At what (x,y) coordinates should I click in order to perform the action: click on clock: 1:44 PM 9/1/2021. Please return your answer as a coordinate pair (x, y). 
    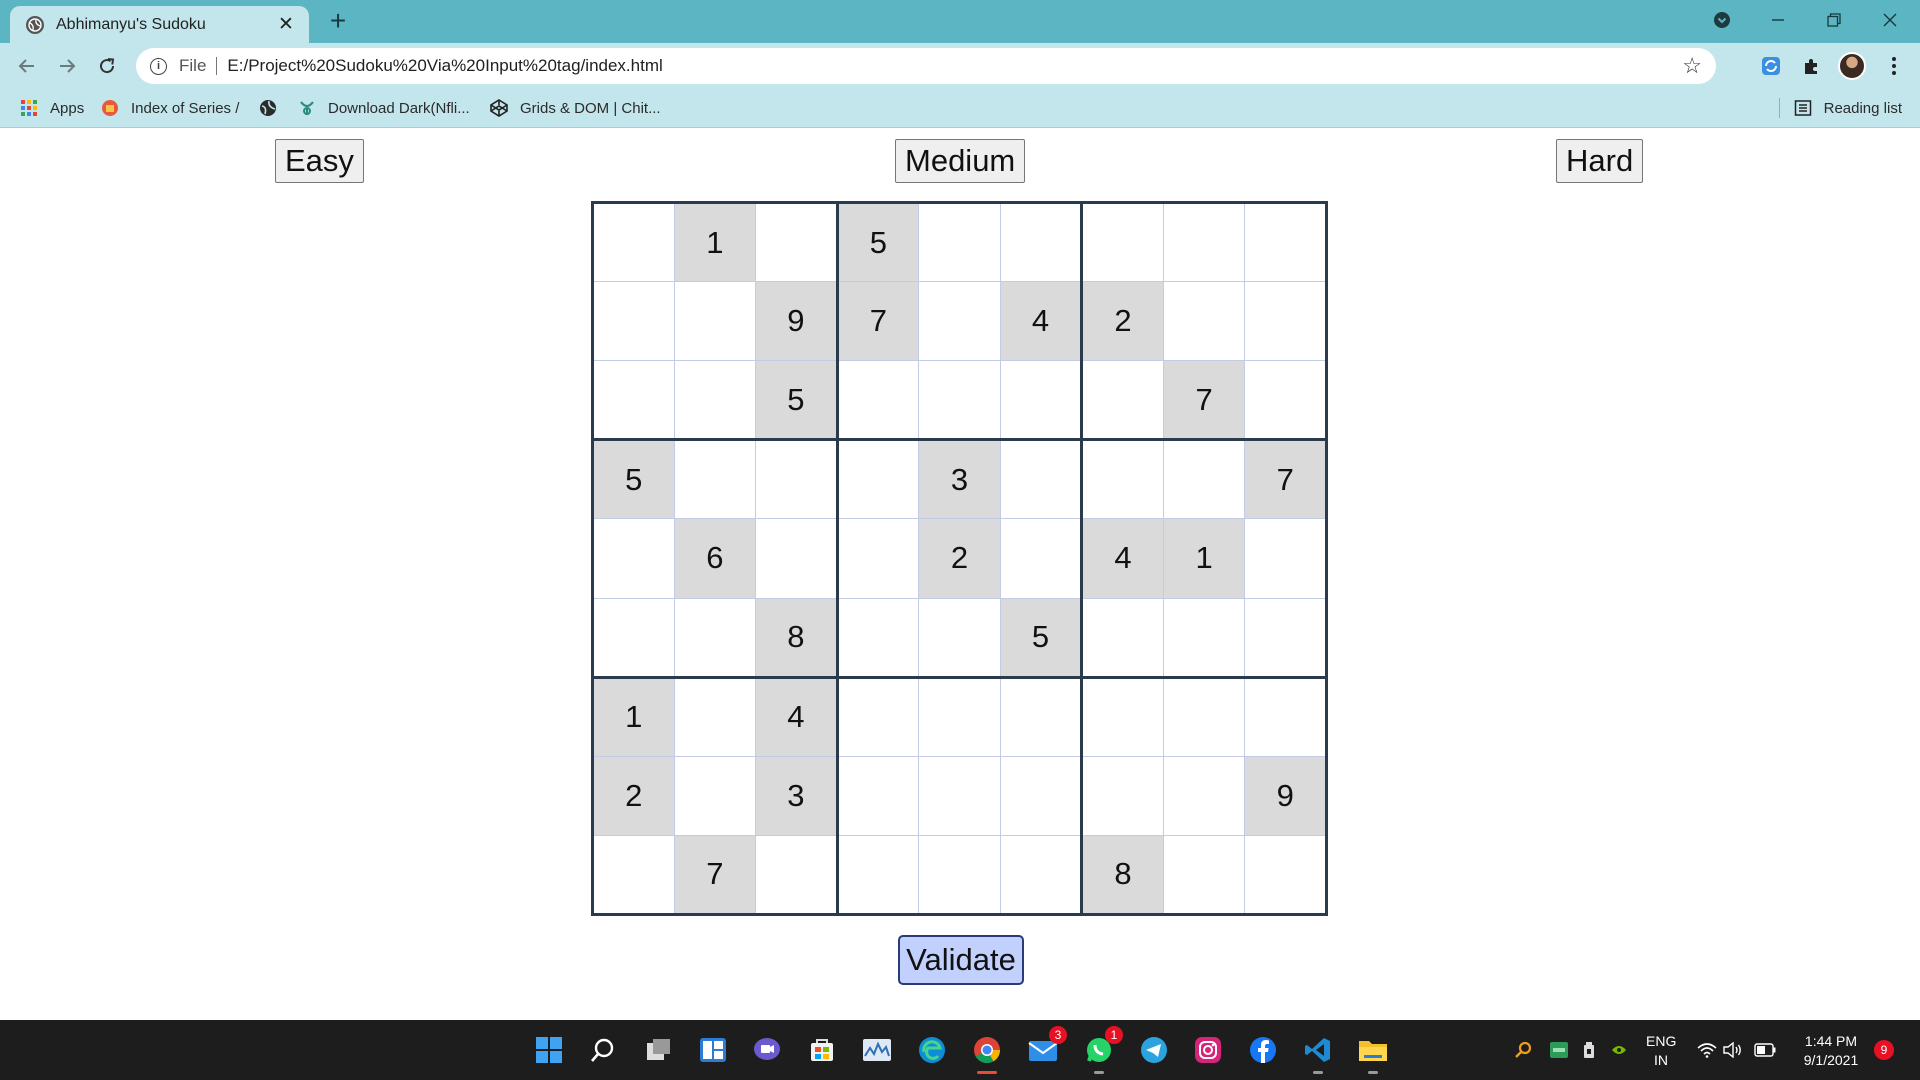
    Looking at the image, I should click on (1831, 1051).